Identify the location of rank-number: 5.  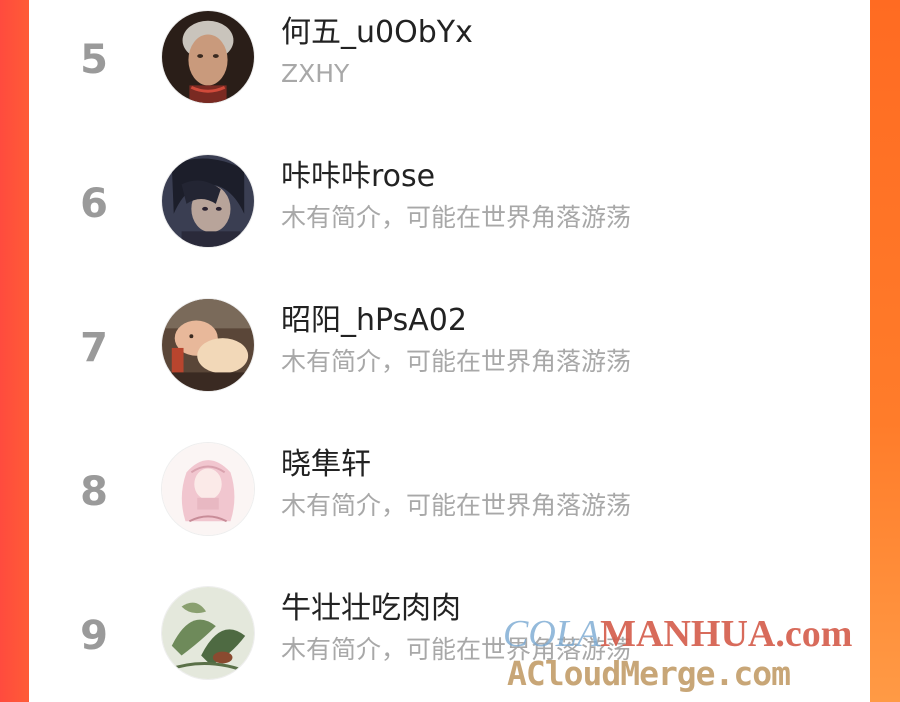
(94, 60).